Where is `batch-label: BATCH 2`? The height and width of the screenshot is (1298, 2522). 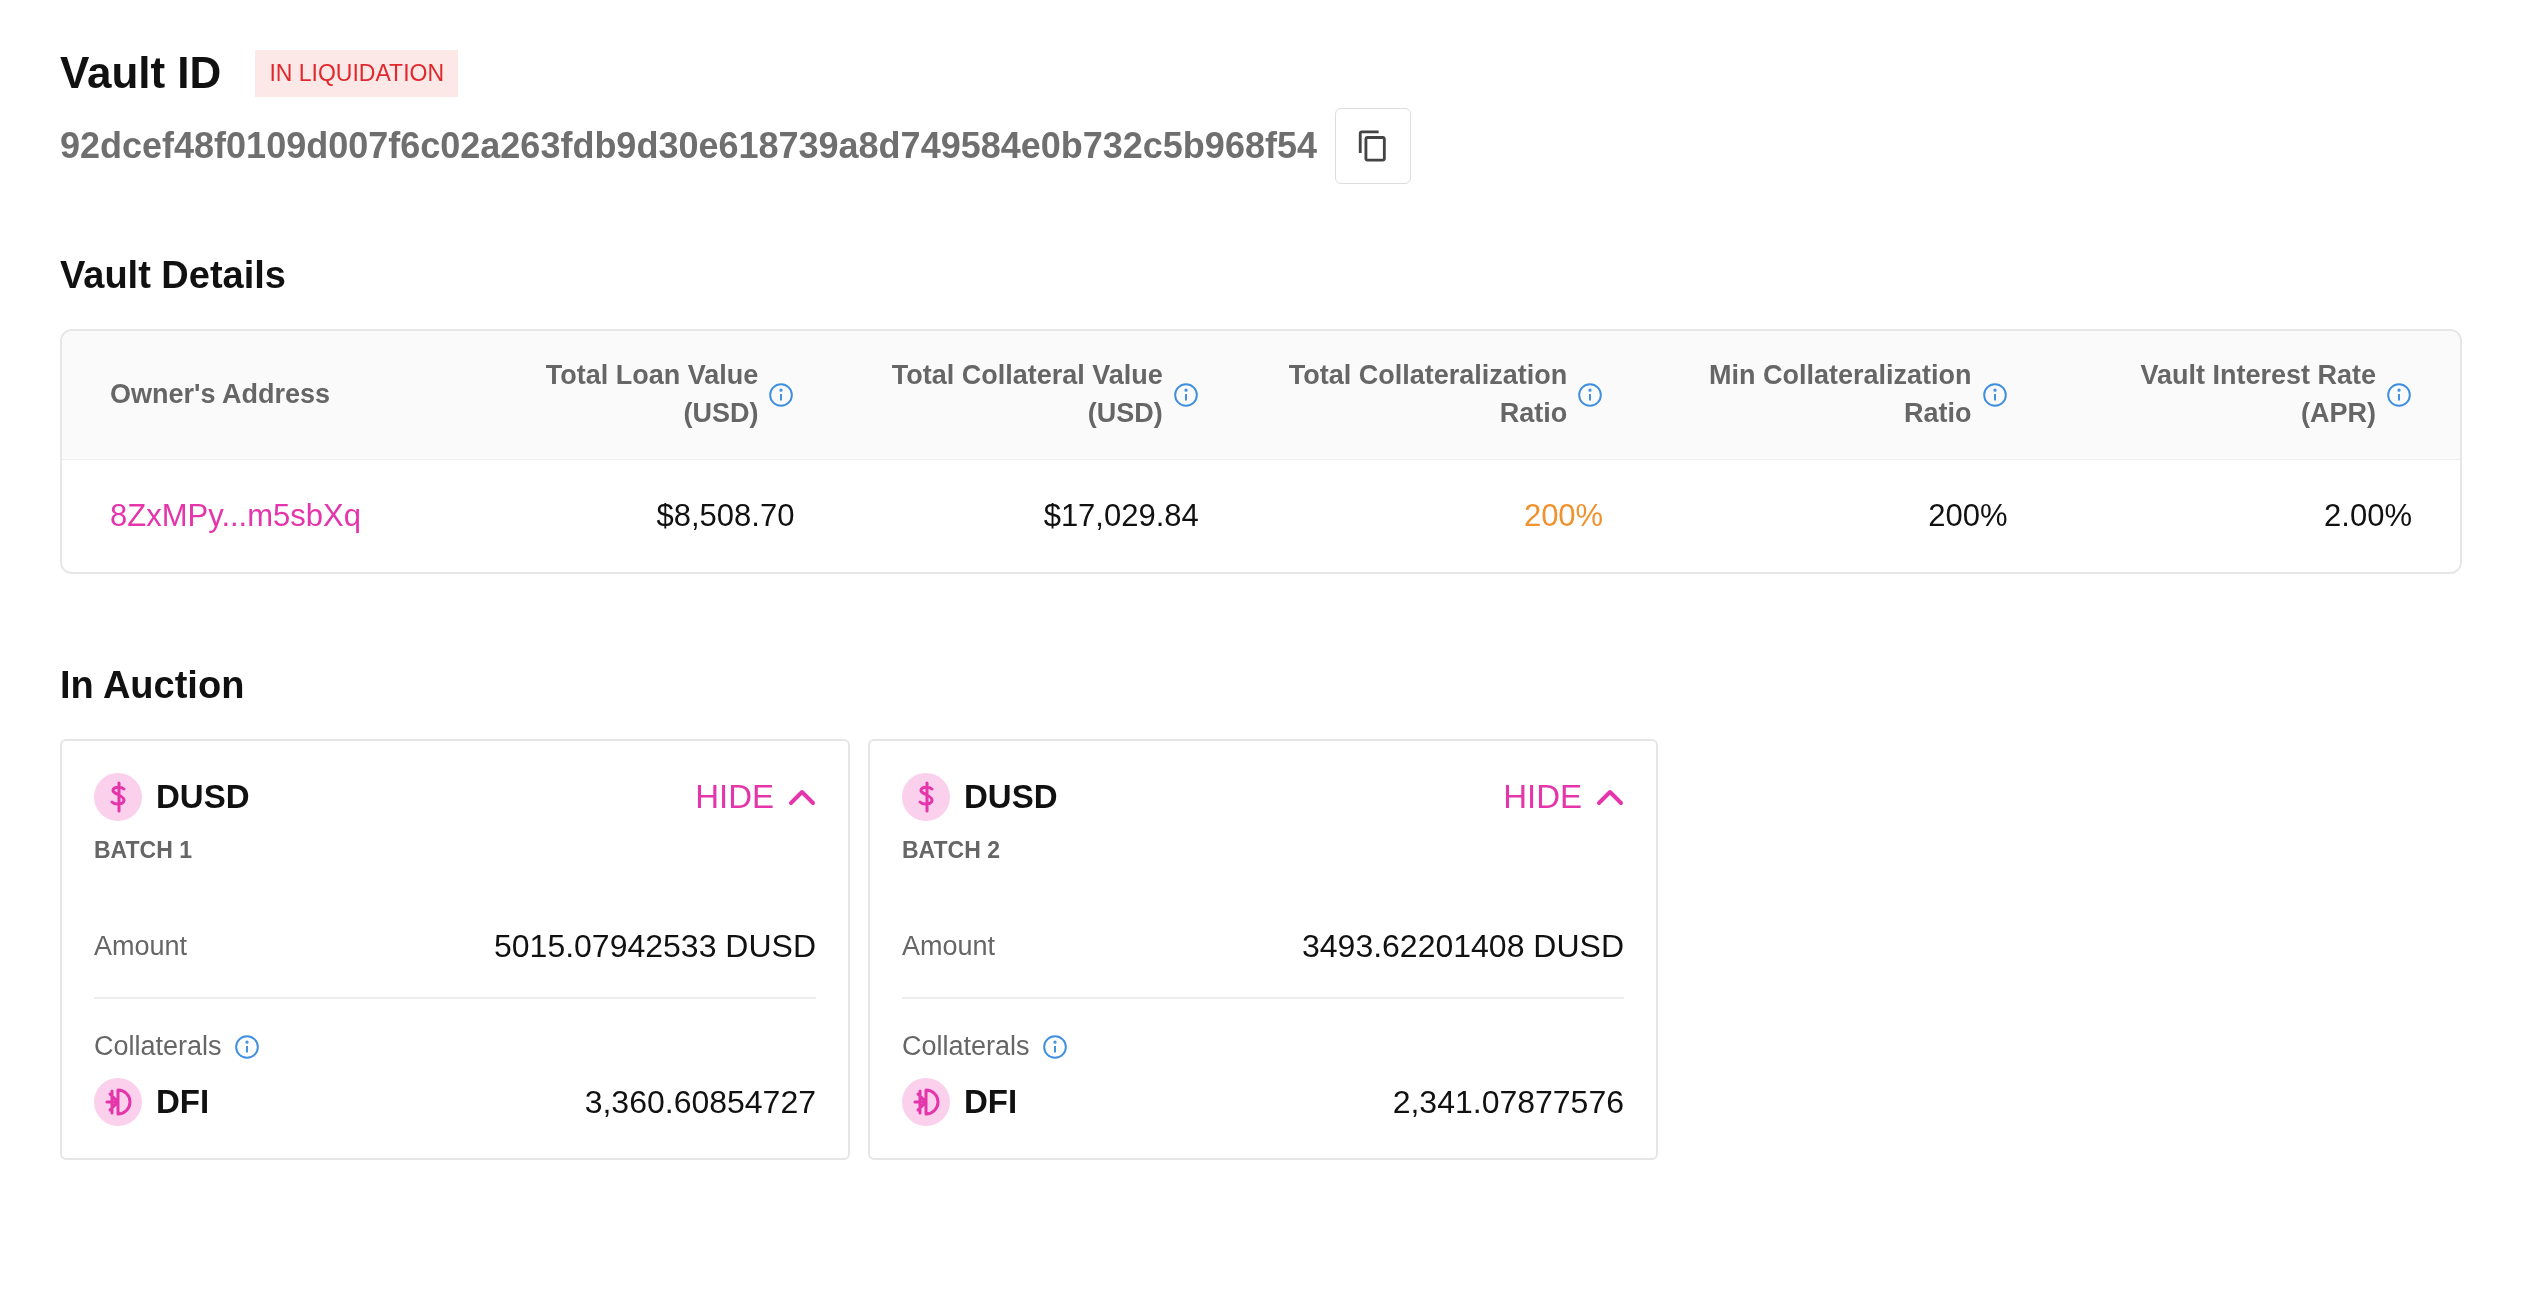
batch-label: BATCH 2 is located at coordinates (951, 850).